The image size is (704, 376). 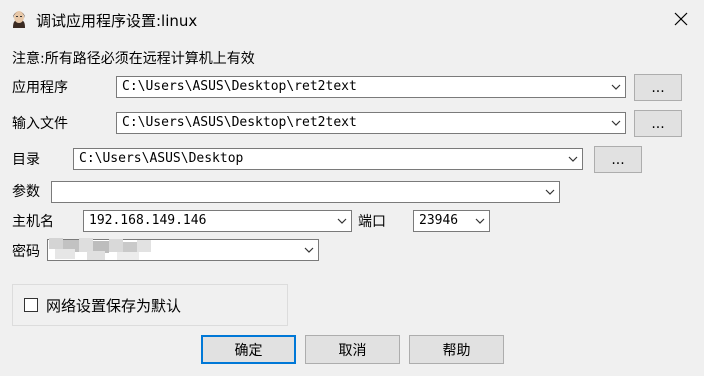 I want to click on application-label: 应用程序, so click(x=40, y=88).